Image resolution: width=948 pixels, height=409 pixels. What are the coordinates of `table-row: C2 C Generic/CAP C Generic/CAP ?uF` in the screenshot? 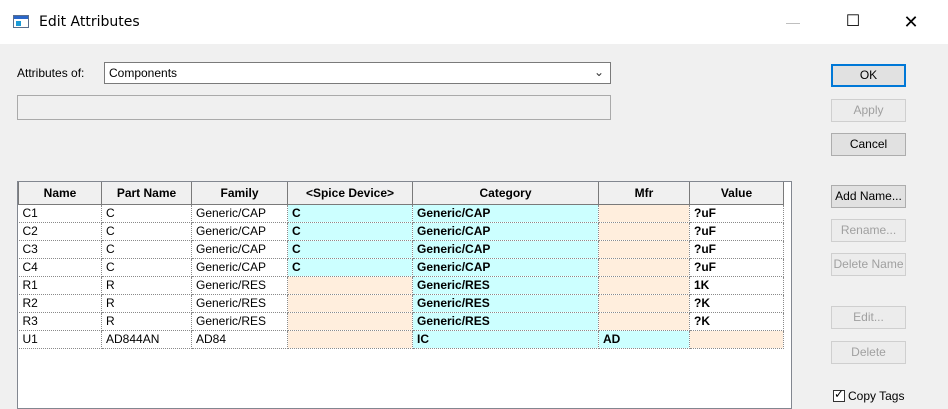 It's located at (401, 231).